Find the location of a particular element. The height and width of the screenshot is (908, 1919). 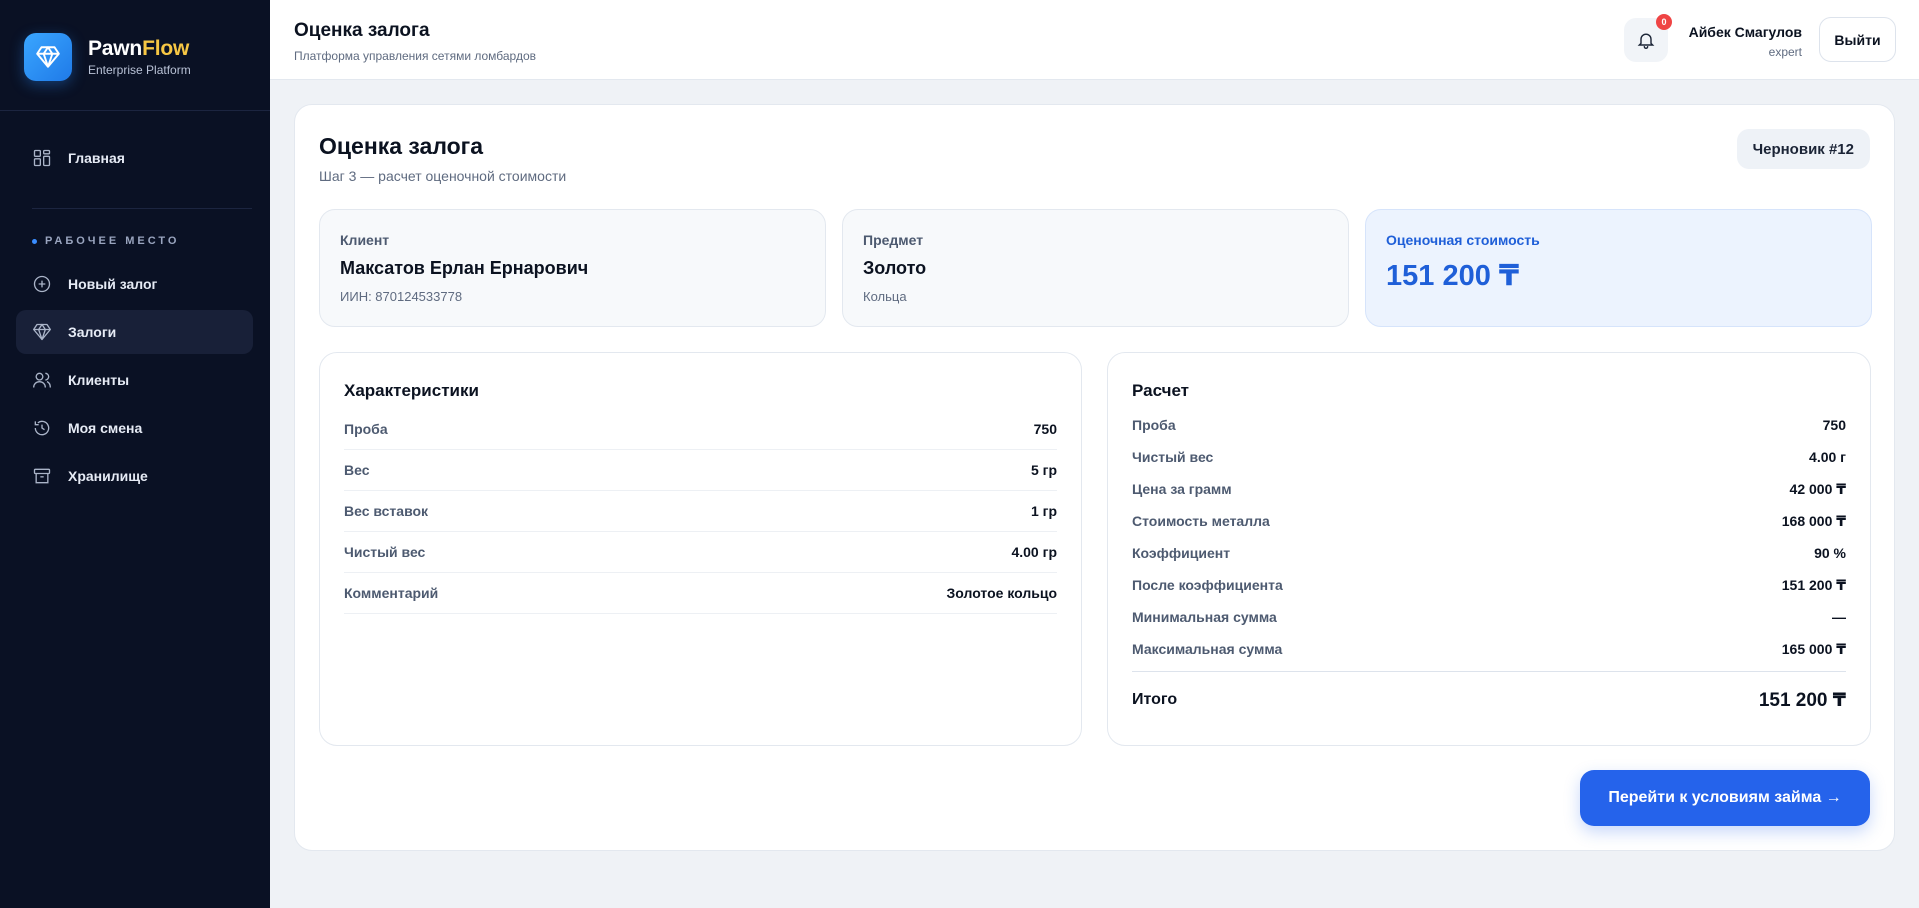

sidebar-item-label: Клиенты is located at coordinates (99, 380).